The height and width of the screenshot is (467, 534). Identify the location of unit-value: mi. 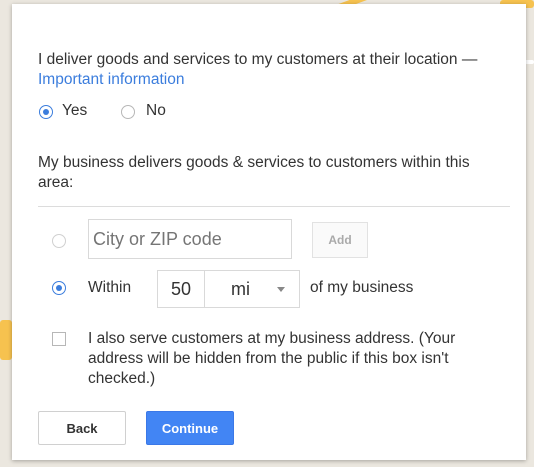
(240, 289).